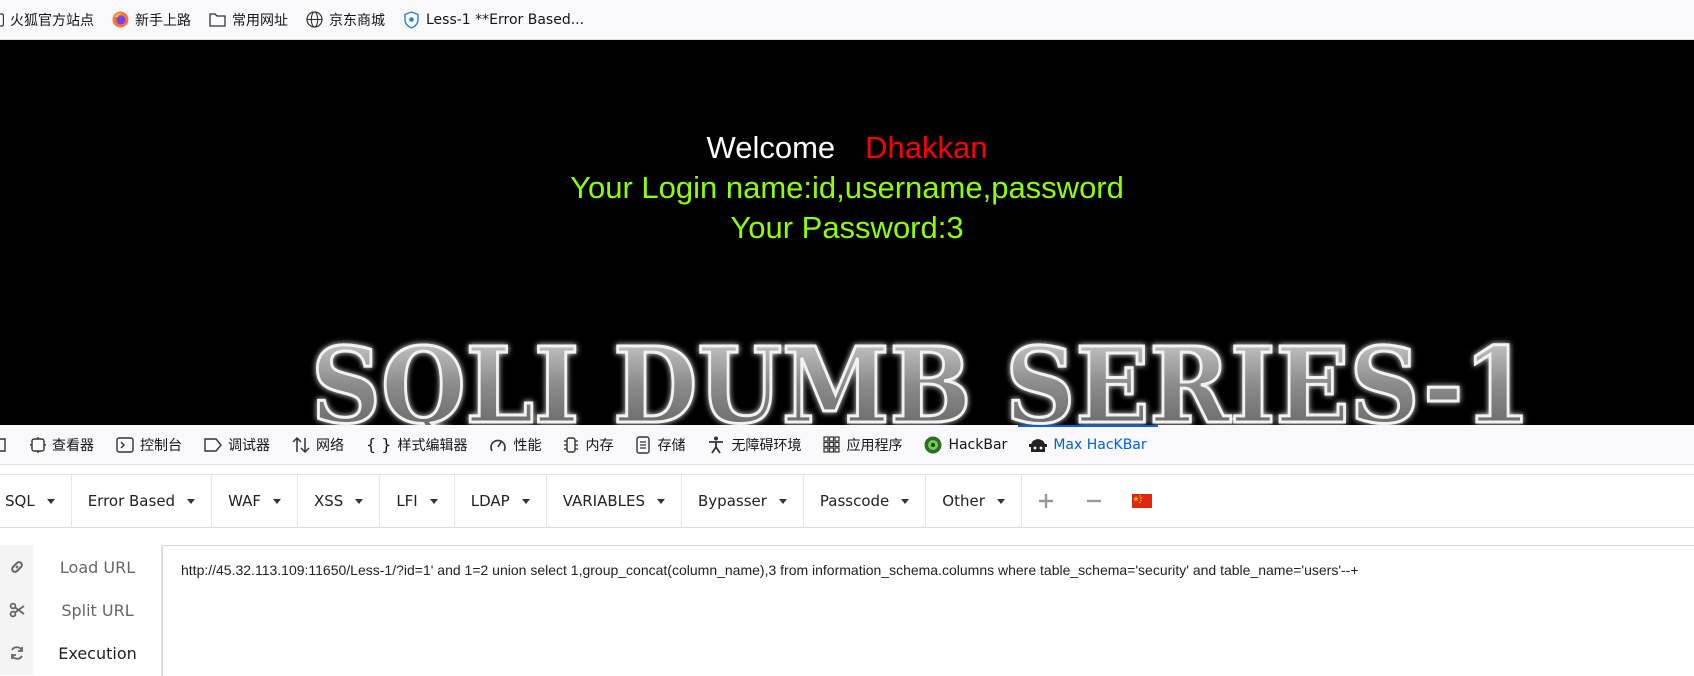 This screenshot has width=1694, height=676. I want to click on debugger-icon, so click(213, 444).